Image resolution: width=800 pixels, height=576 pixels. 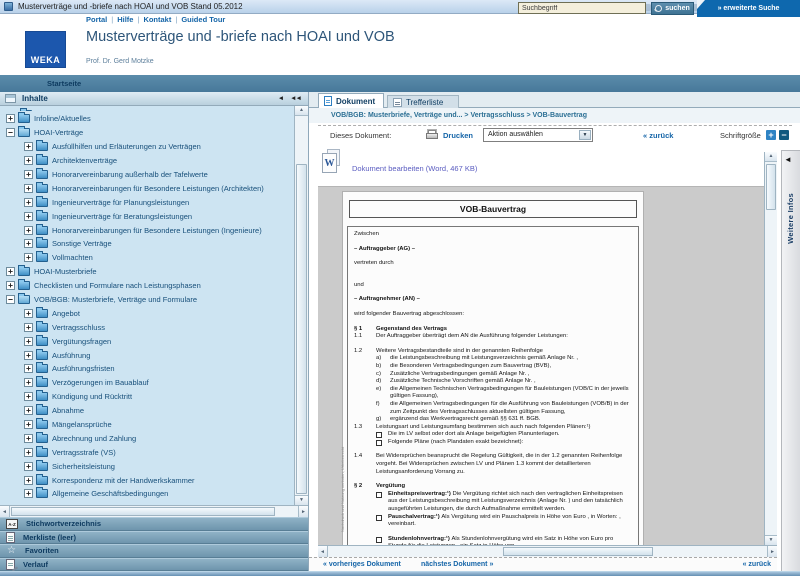 What do you see at coordinates (96, 19) in the screenshot?
I see `portal-link: Portal` at bounding box center [96, 19].